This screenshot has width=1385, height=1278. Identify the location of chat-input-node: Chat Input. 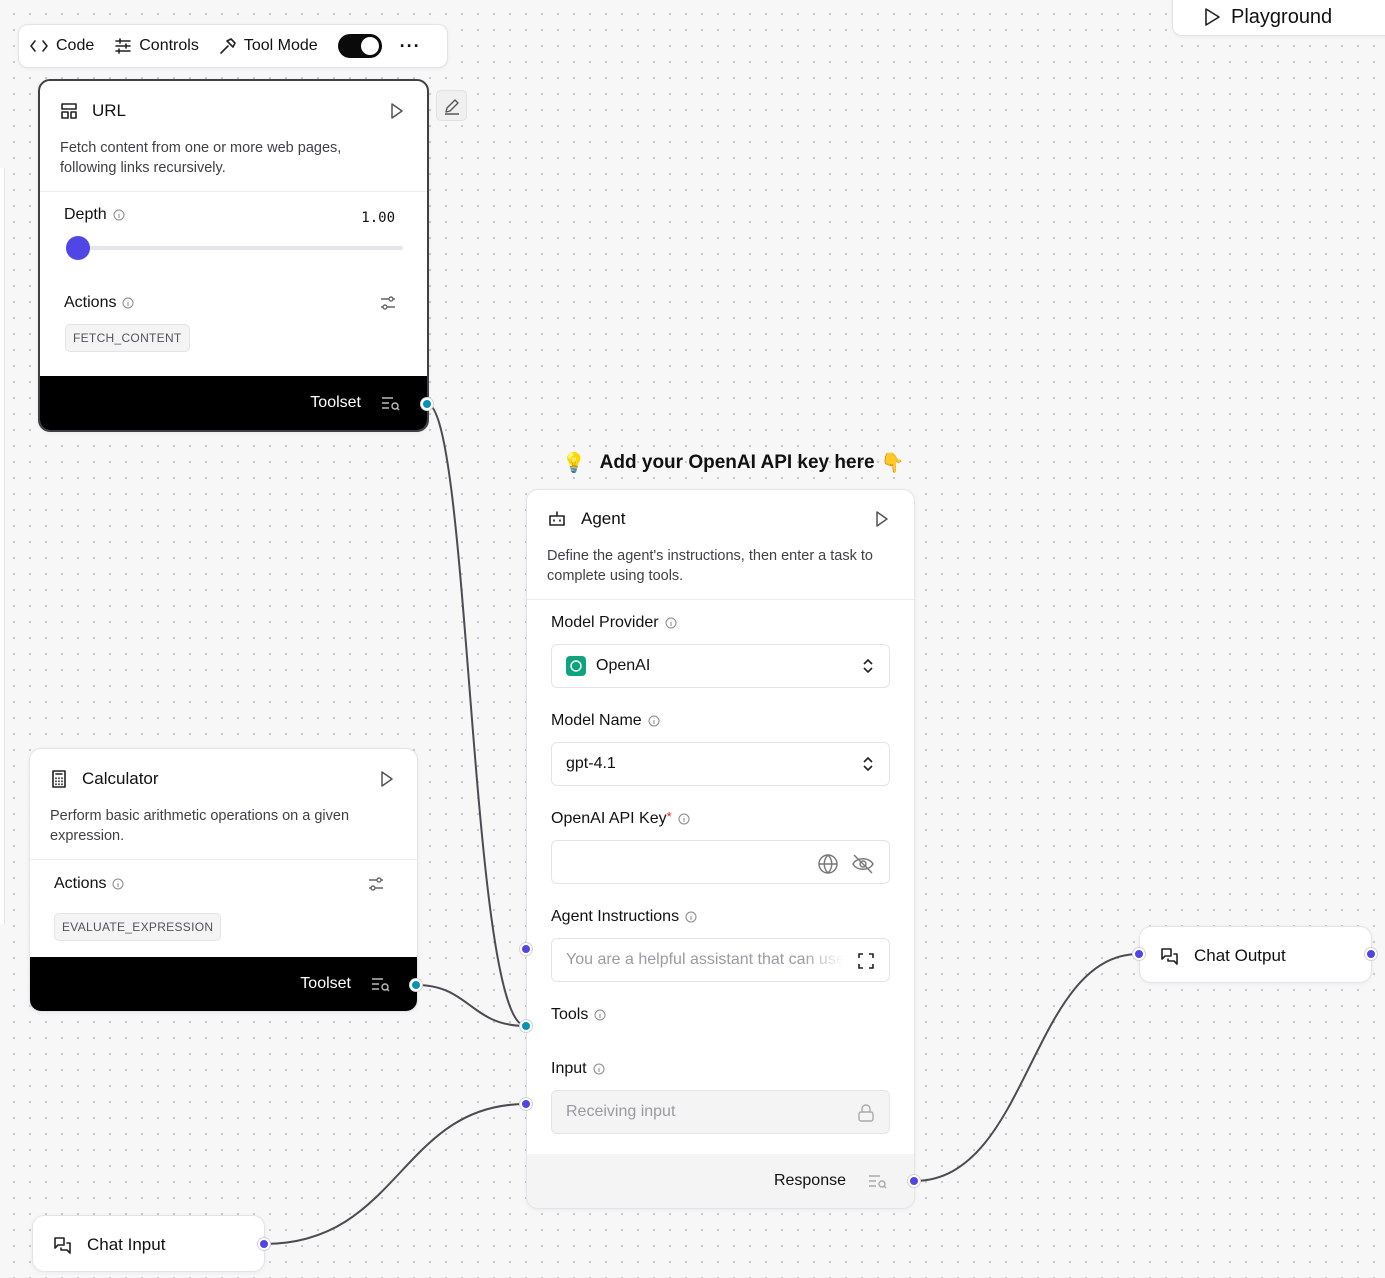
(148, 1243).